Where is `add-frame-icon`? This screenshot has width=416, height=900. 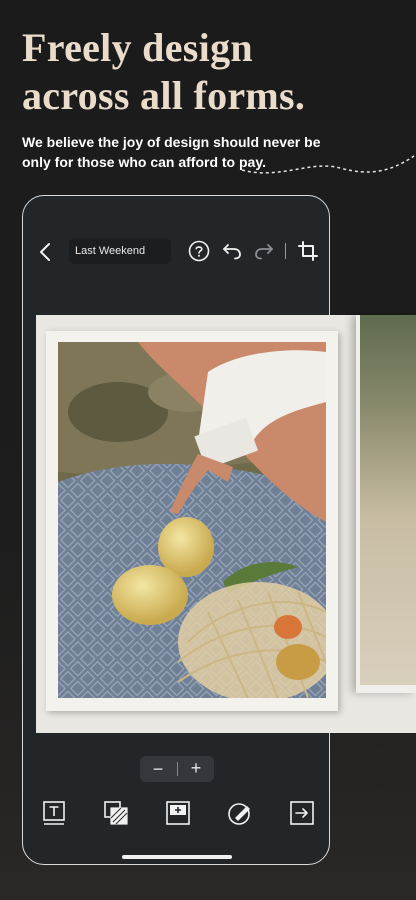 add-frame-icon is located at coordinates (178, 813).